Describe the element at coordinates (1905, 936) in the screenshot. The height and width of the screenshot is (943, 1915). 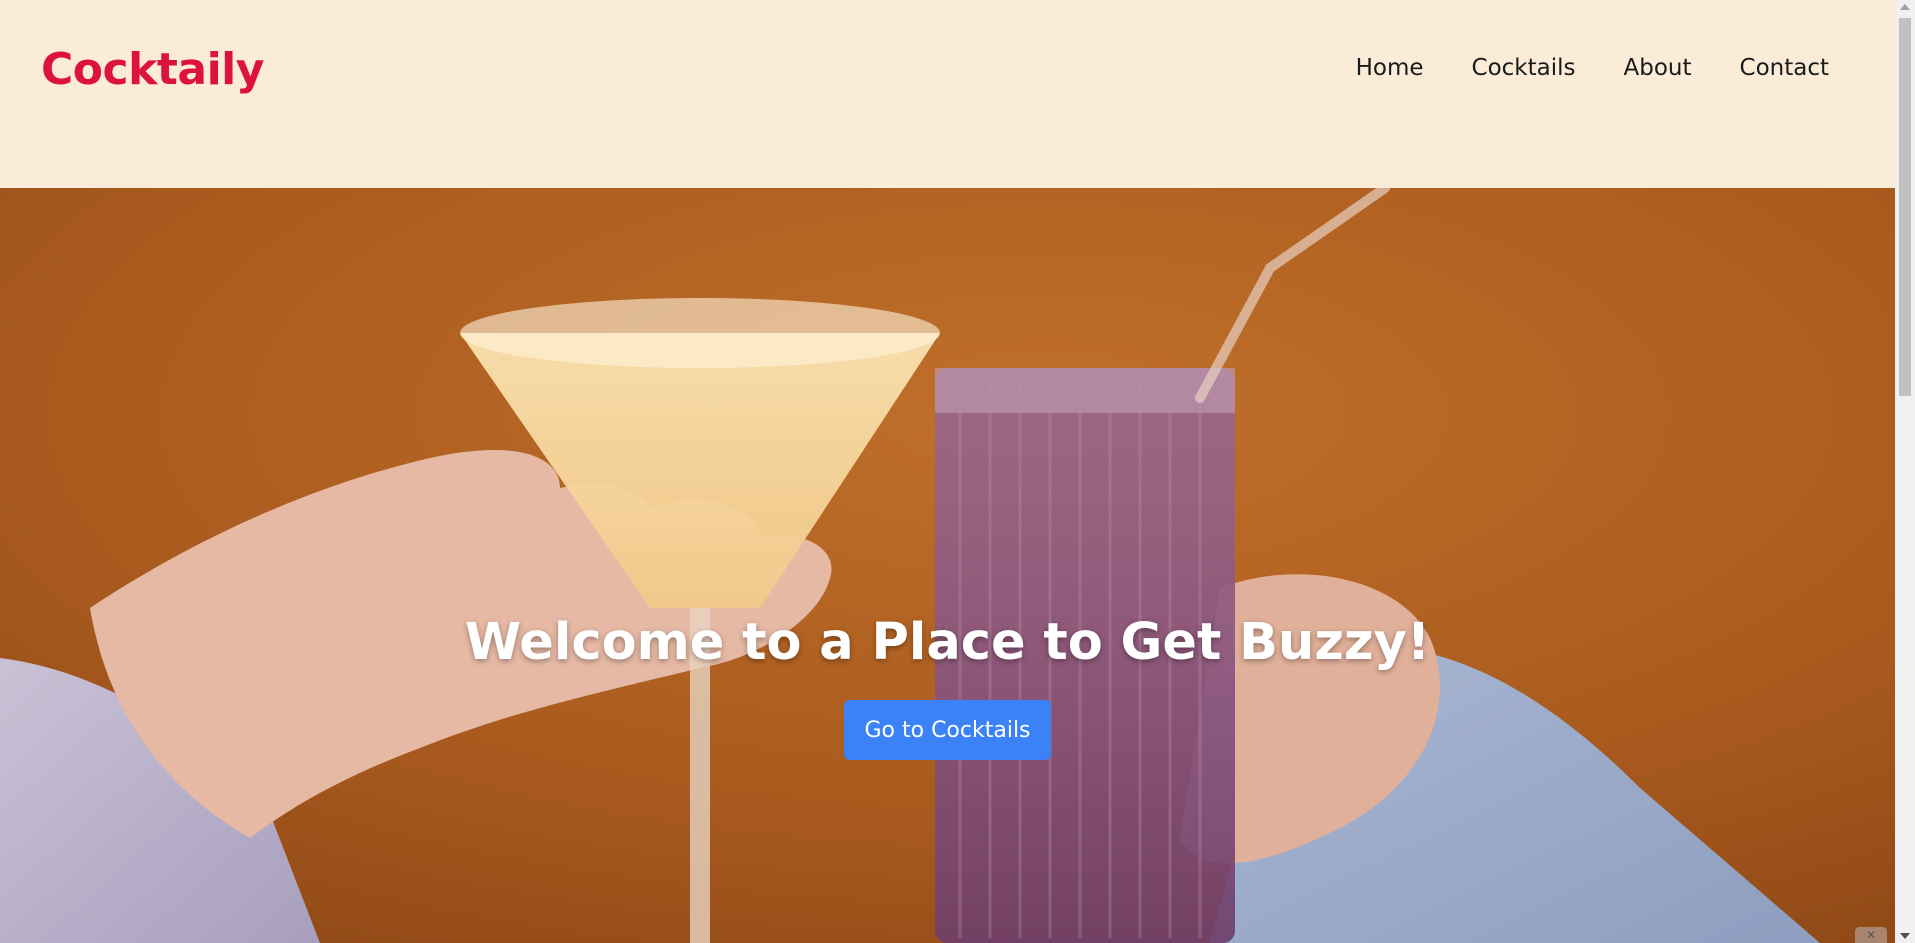
I see `scroll-down-icon` at that location.